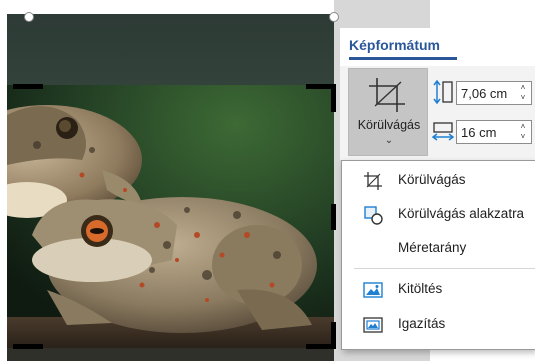  I want to click on crop-handle-middle-right, so click(333, 217).